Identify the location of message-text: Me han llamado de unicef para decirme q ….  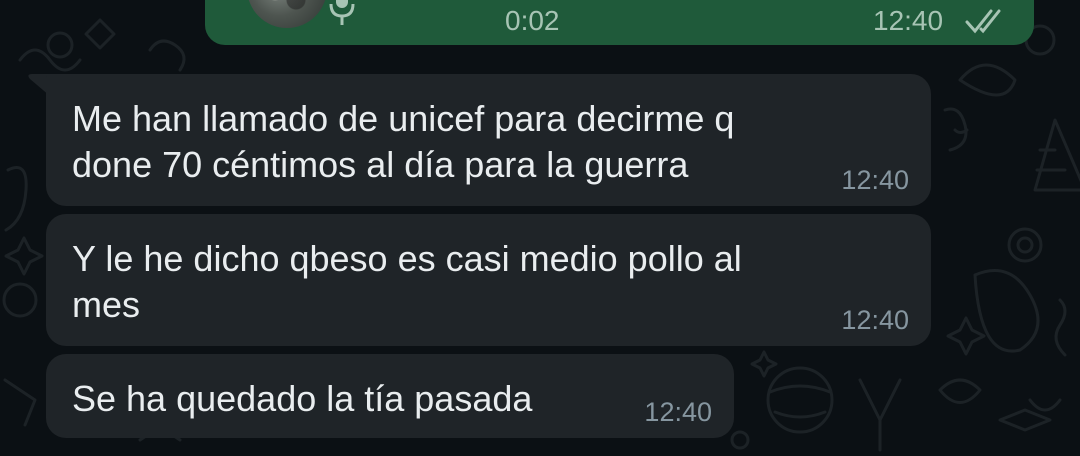
(403, 142).